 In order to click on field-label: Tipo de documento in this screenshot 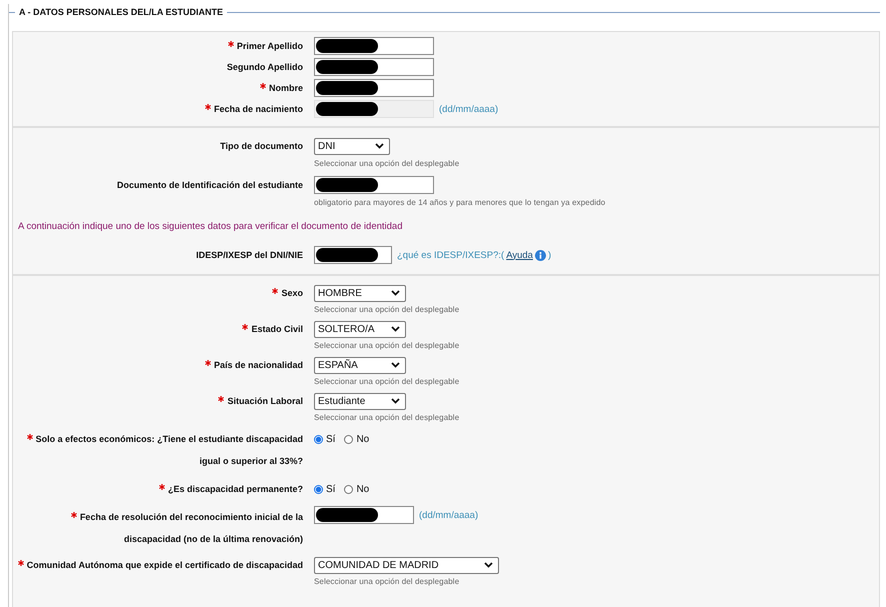, I will do `click(261, 146)`.